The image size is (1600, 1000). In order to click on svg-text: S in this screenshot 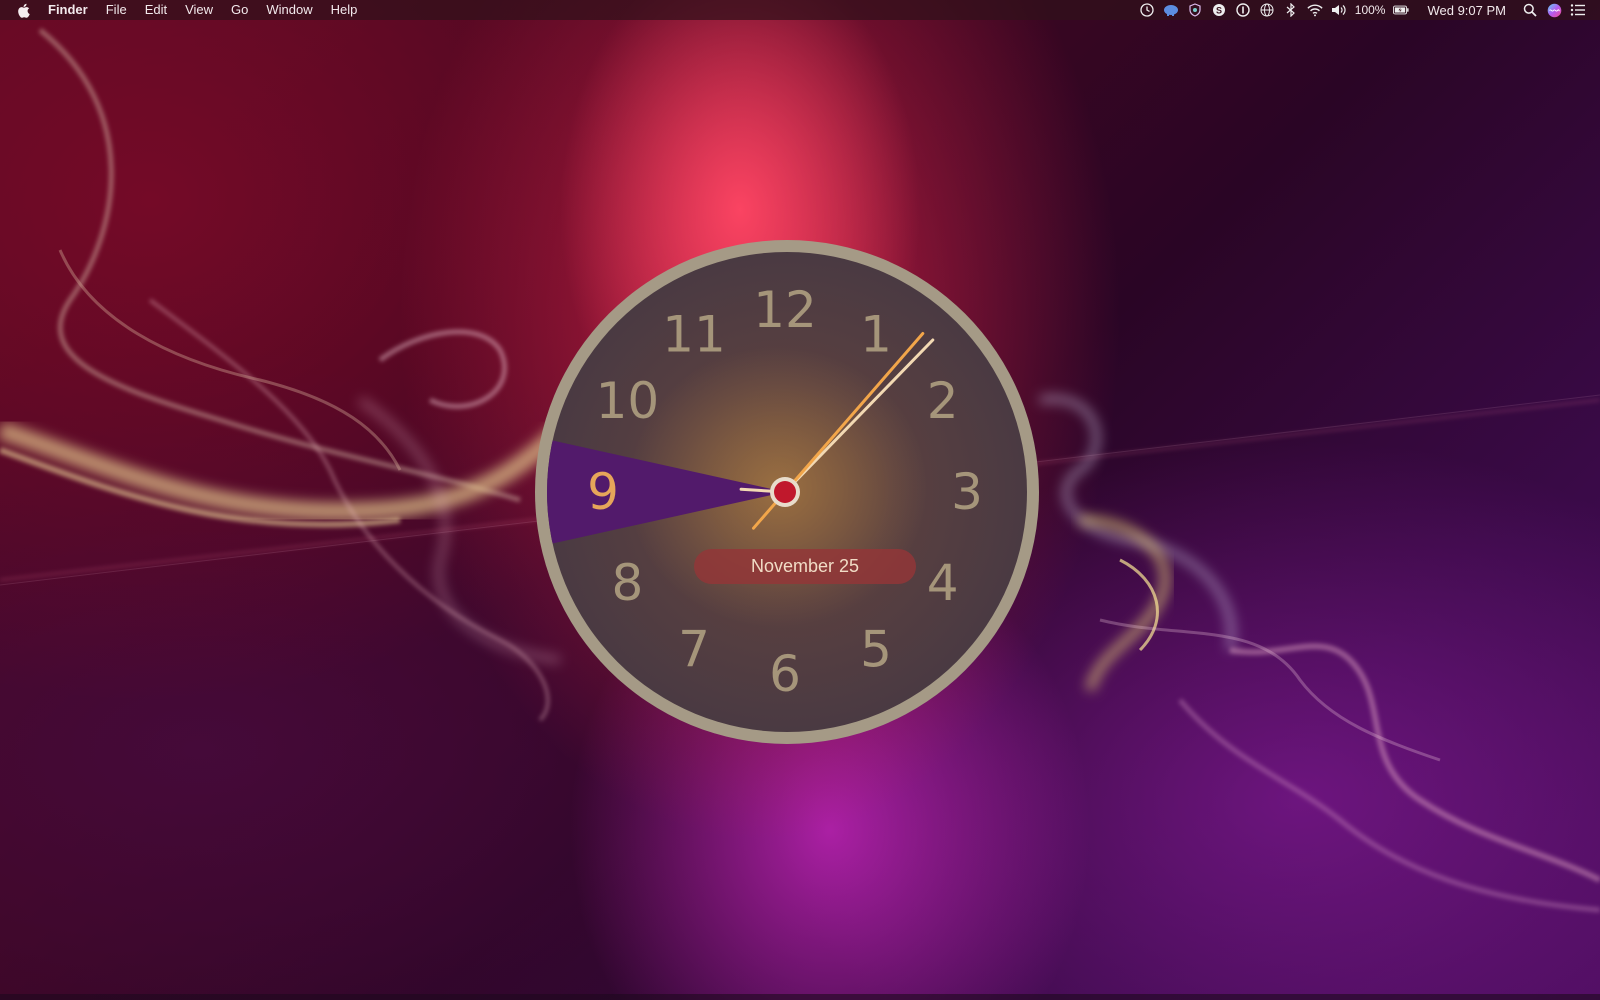, I will do `click(1219, 11)`.